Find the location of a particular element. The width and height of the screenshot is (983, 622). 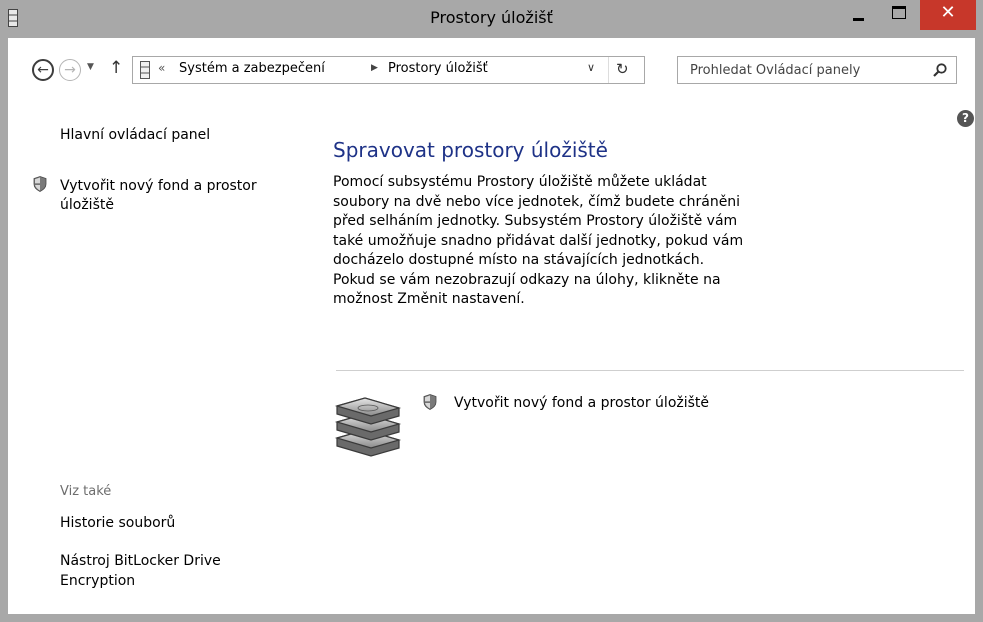

see-also-heading: Viz také is located at coordinates (86, 491).